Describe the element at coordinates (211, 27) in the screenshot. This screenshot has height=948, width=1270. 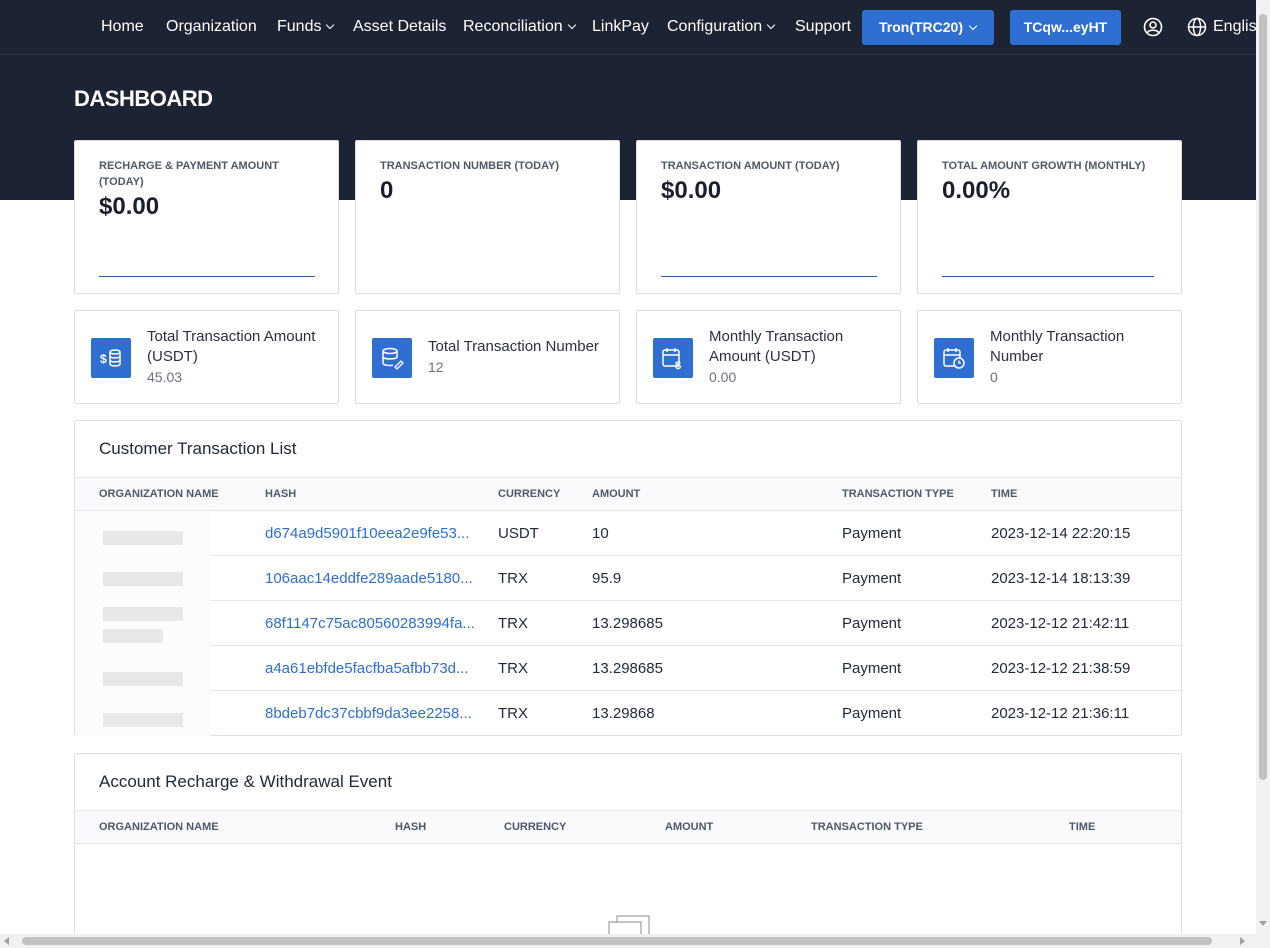
I see `nav-organization: Organization` at that location.